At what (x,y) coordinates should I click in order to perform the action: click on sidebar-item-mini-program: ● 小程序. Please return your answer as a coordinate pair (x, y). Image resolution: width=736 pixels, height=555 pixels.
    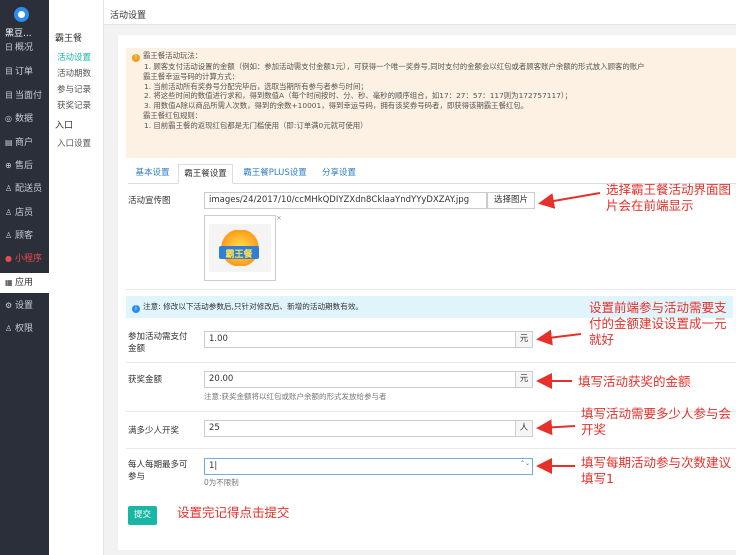
    Looking at the image, I should click on (24, 259).